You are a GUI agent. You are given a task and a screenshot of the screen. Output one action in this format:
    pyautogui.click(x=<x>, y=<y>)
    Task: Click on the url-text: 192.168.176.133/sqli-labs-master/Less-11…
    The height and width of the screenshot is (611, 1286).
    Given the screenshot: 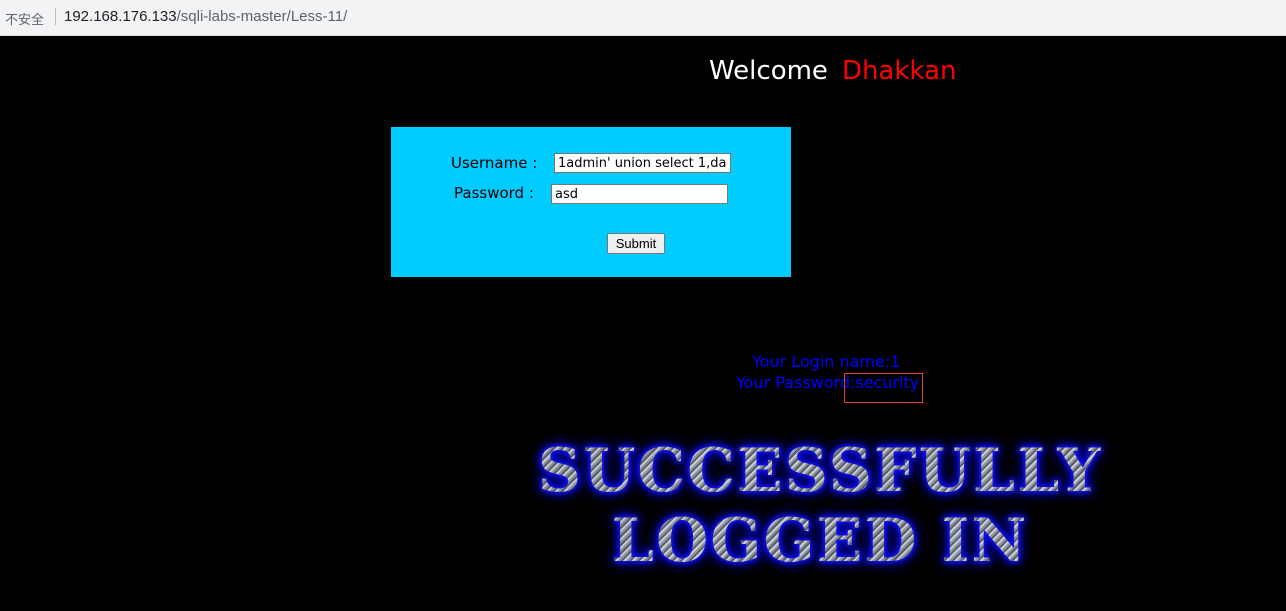 What is the action you would take?
    pyautogui.click(x=205, y=16)
    